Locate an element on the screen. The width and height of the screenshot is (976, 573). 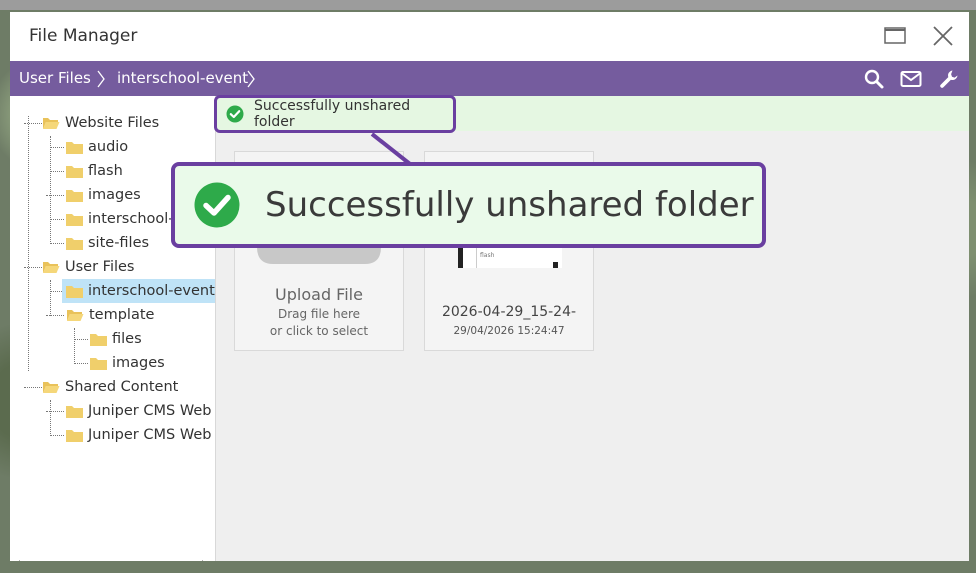
breadcrumb-interschool-event: interschool-event is located at coordinates (182, 78).